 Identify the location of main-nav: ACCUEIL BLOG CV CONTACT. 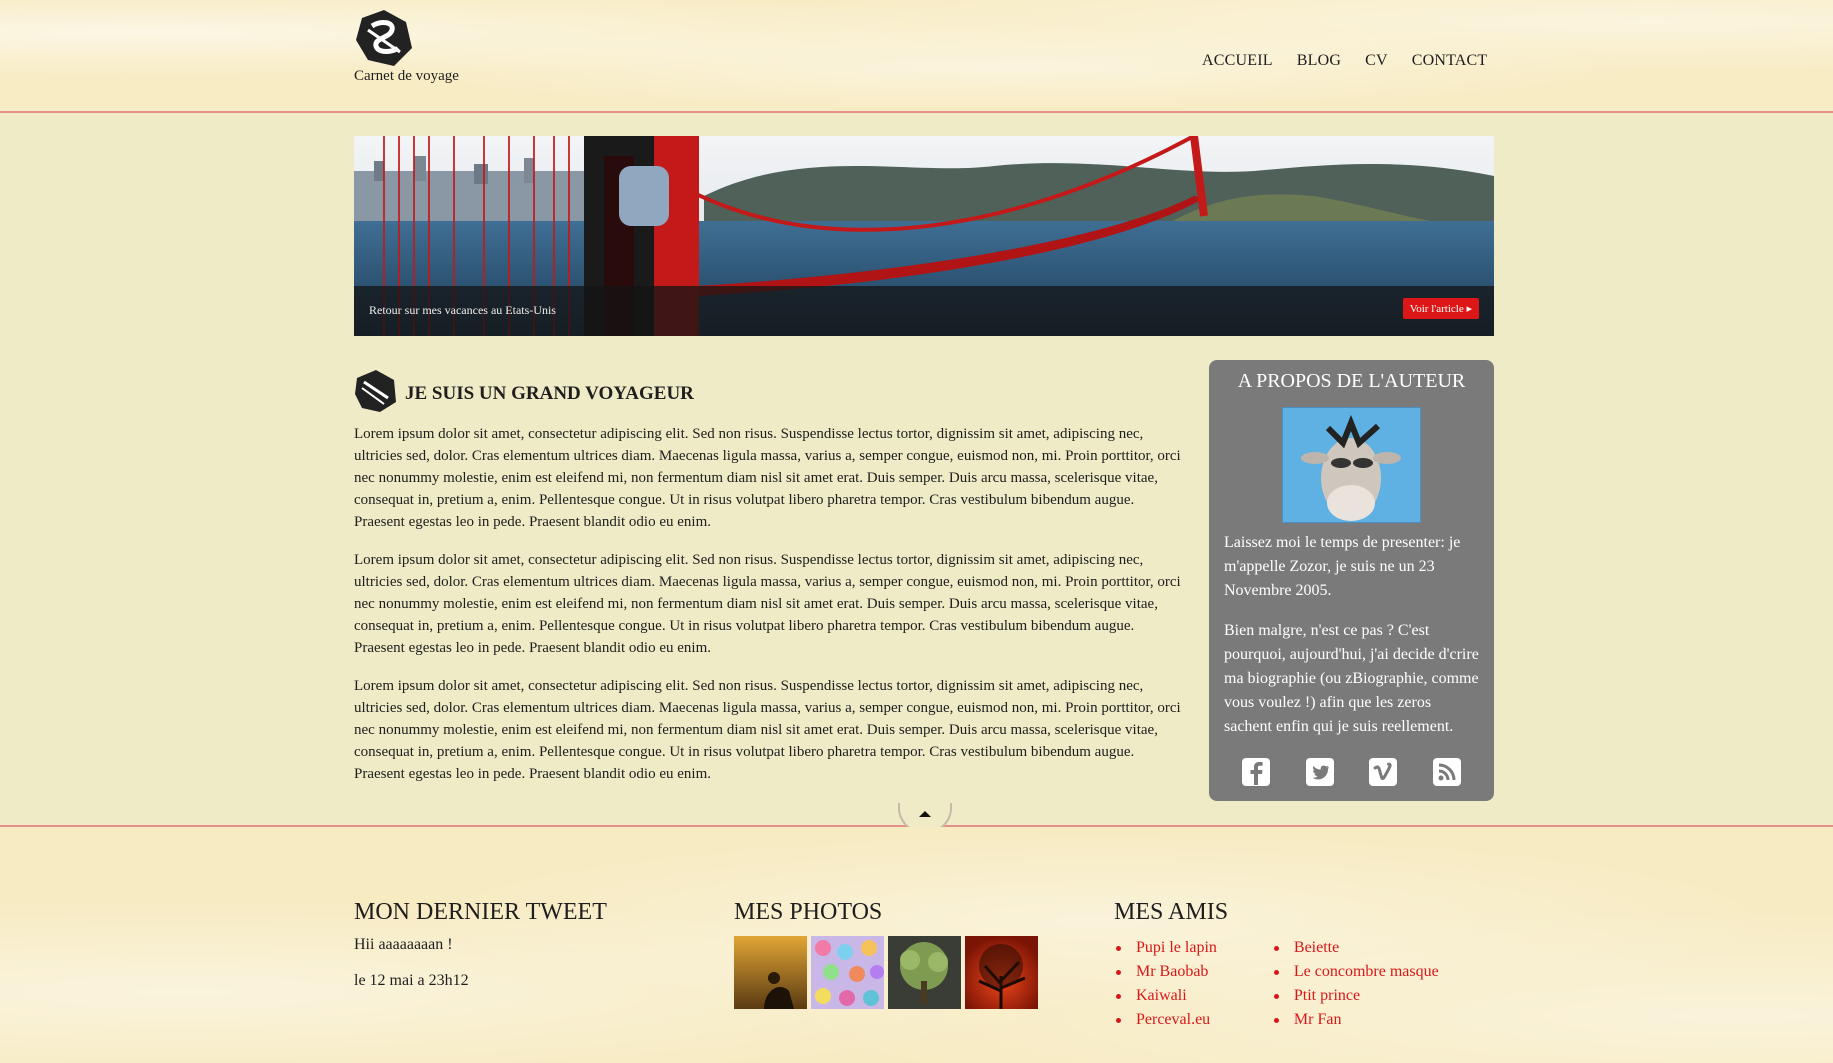
(1344, 61).